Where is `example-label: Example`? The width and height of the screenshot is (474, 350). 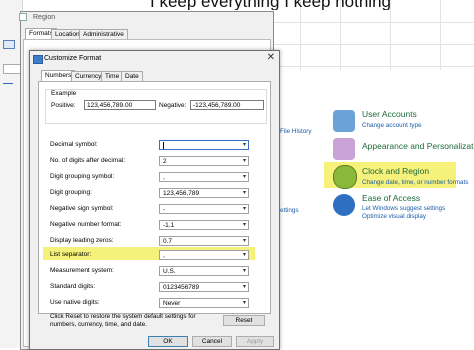
example-label: Example is located at coordinates (64, 93).